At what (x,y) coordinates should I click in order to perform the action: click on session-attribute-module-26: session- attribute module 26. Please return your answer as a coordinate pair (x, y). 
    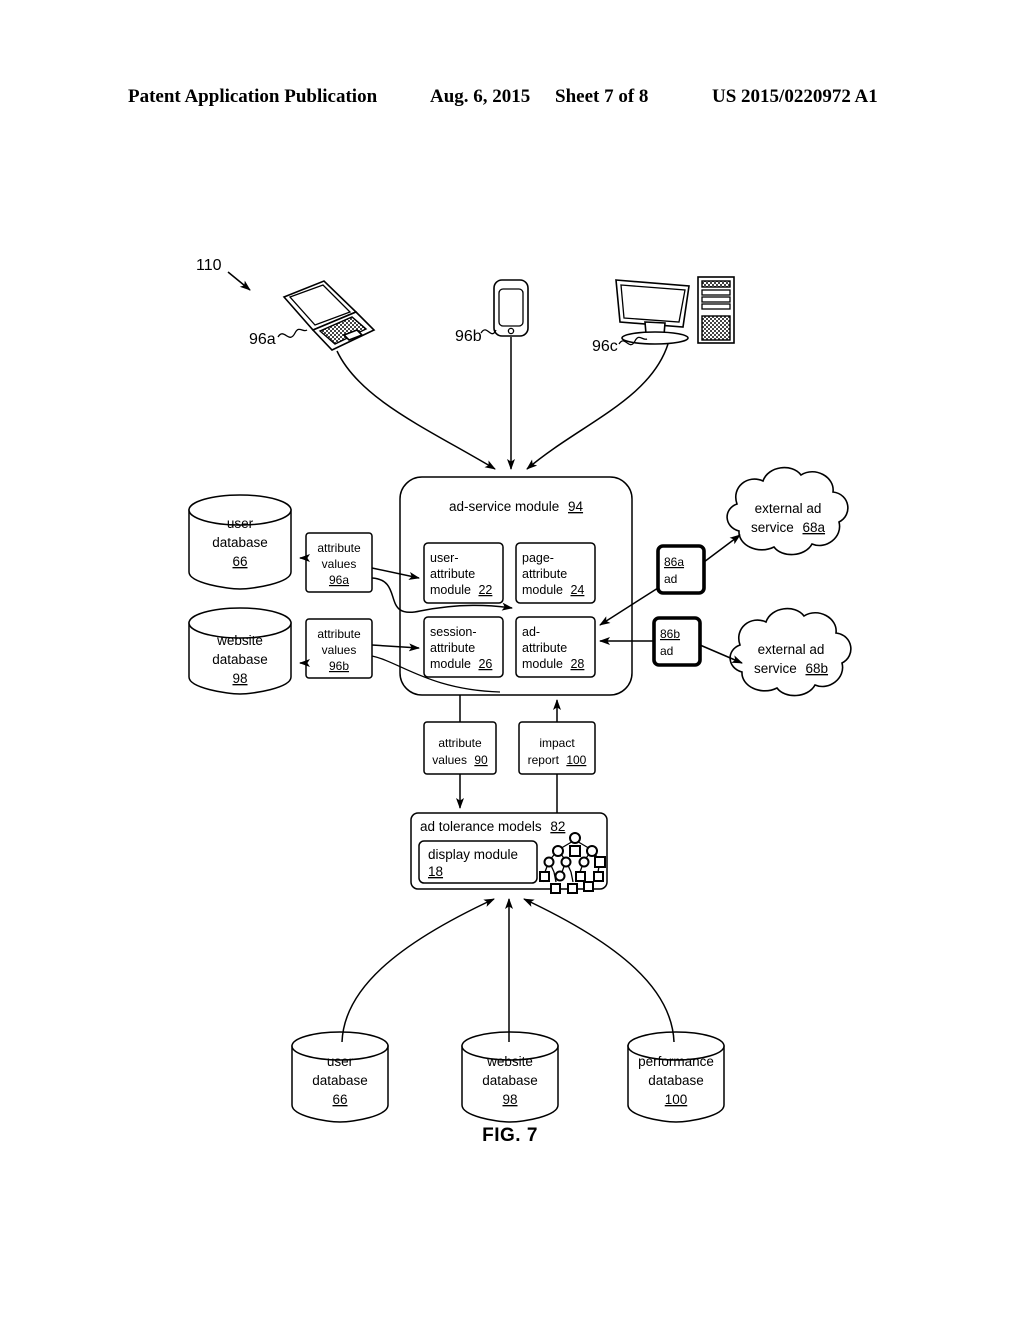
    Looking at the image, I should click on (463, 647).